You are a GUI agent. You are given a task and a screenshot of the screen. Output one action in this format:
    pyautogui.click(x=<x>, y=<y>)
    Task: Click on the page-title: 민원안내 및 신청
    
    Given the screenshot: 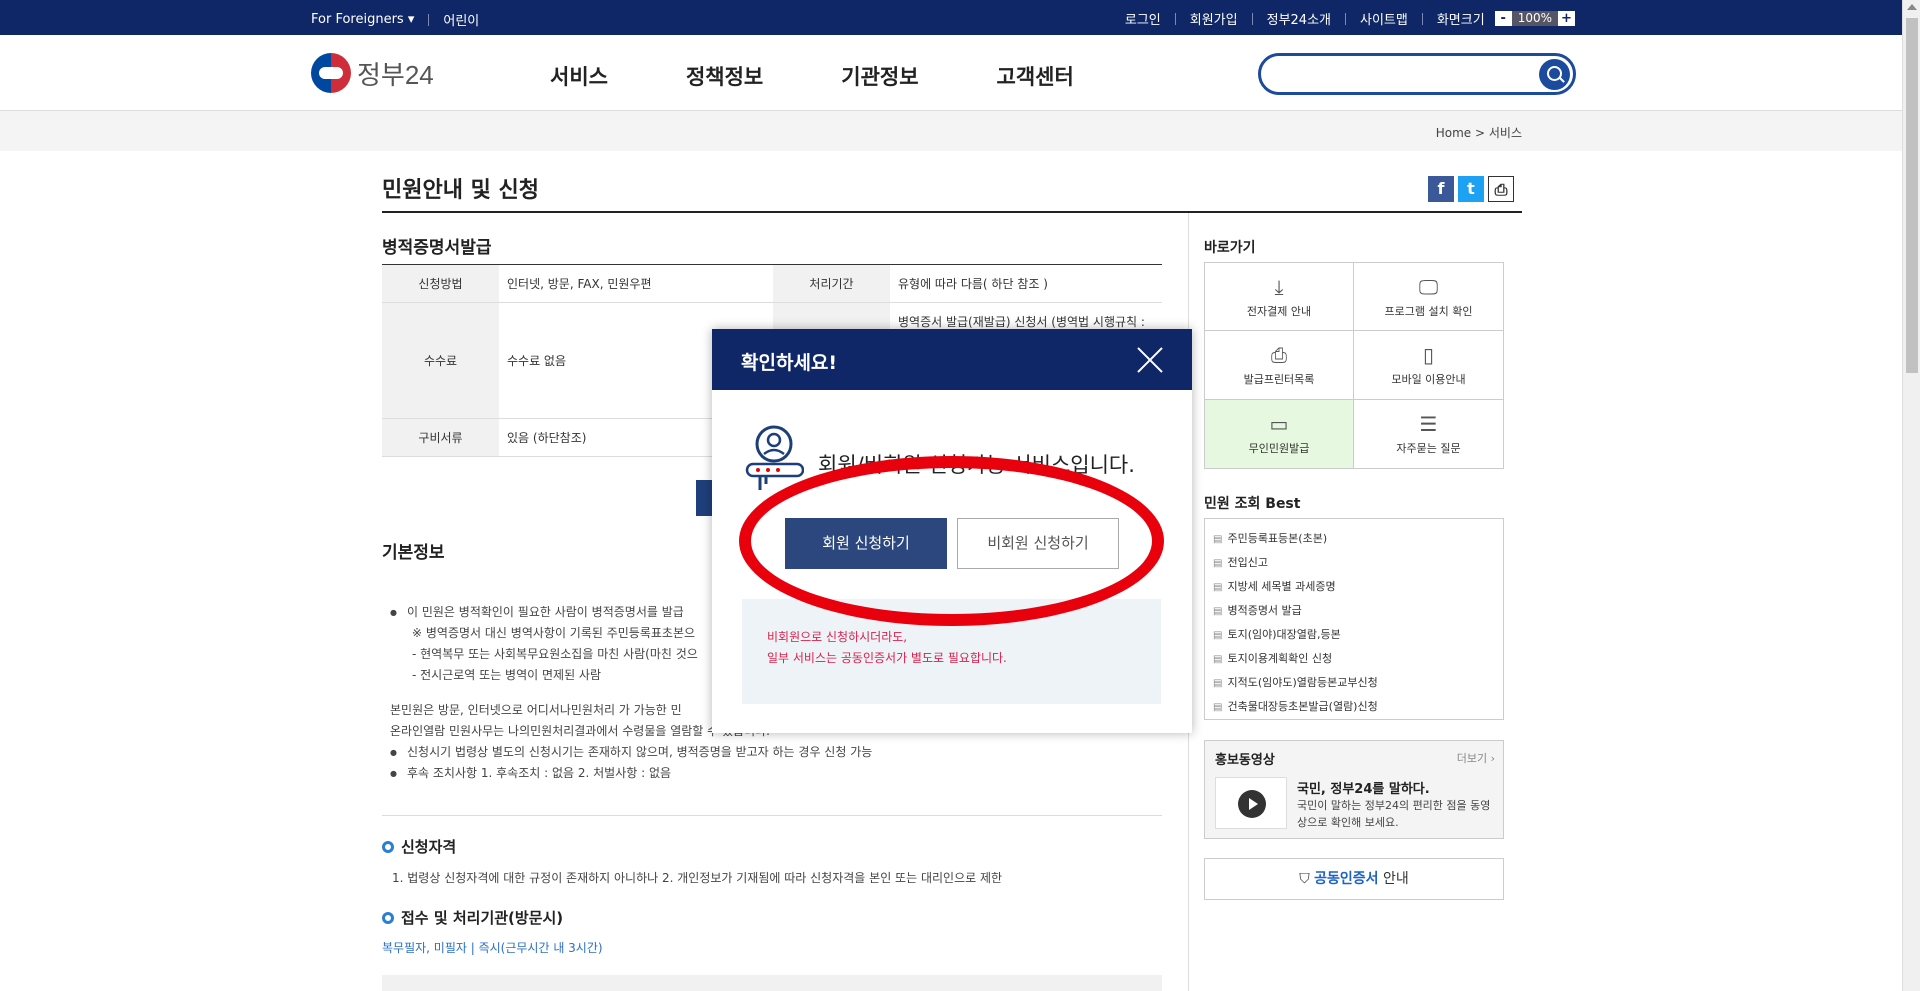 What is the action you would take?
    pyautogui.click(x=460, y=190)
    